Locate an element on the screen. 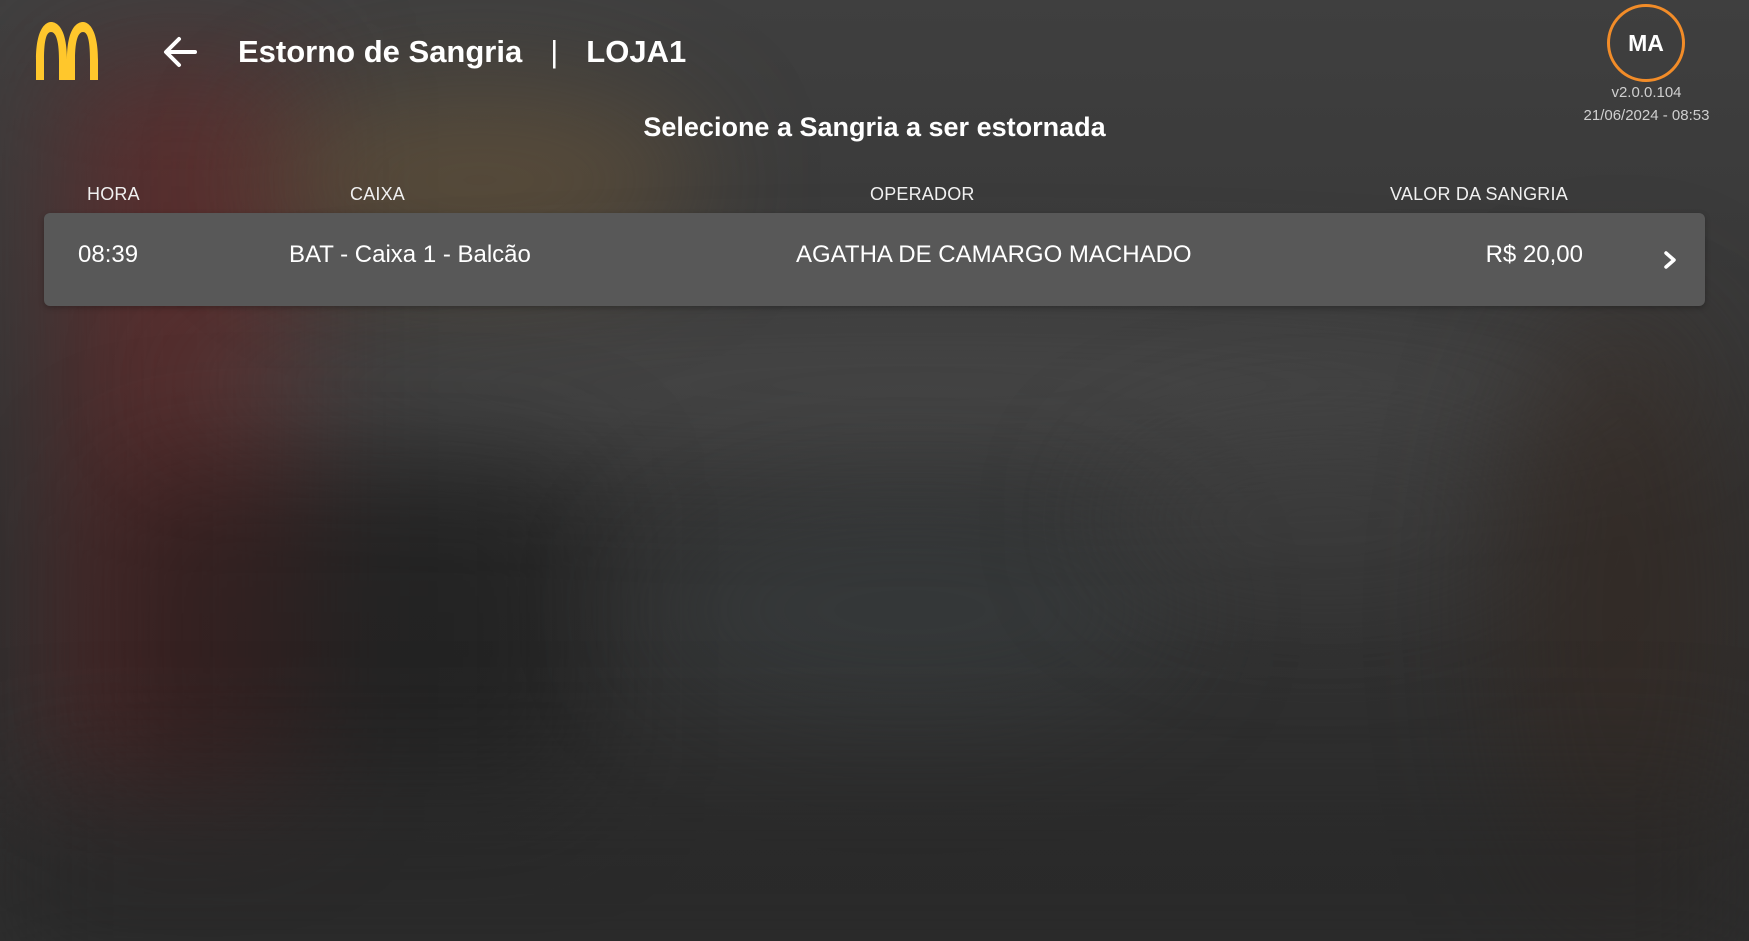 The width and height of the screenshot is (1749, 941). mcdonalds-logo is located at coordinates (67, 51).